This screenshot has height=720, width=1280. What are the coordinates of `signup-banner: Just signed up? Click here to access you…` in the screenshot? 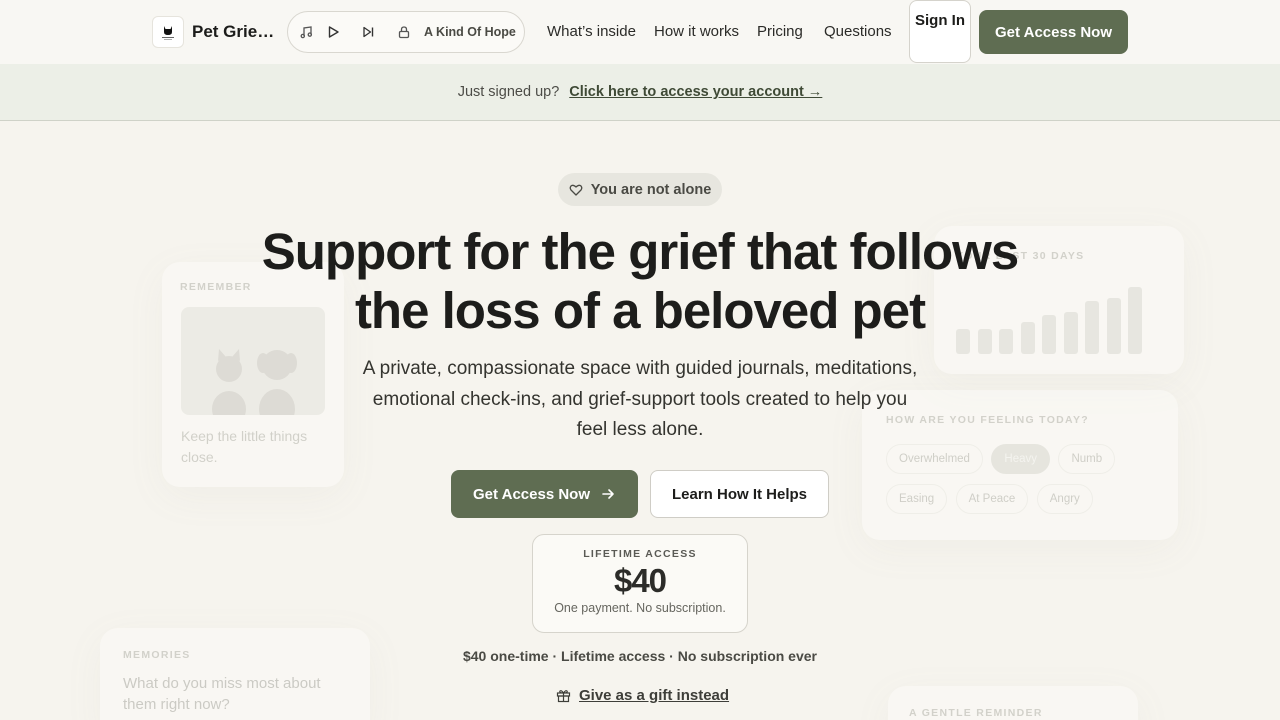 It's located at (640, 92).